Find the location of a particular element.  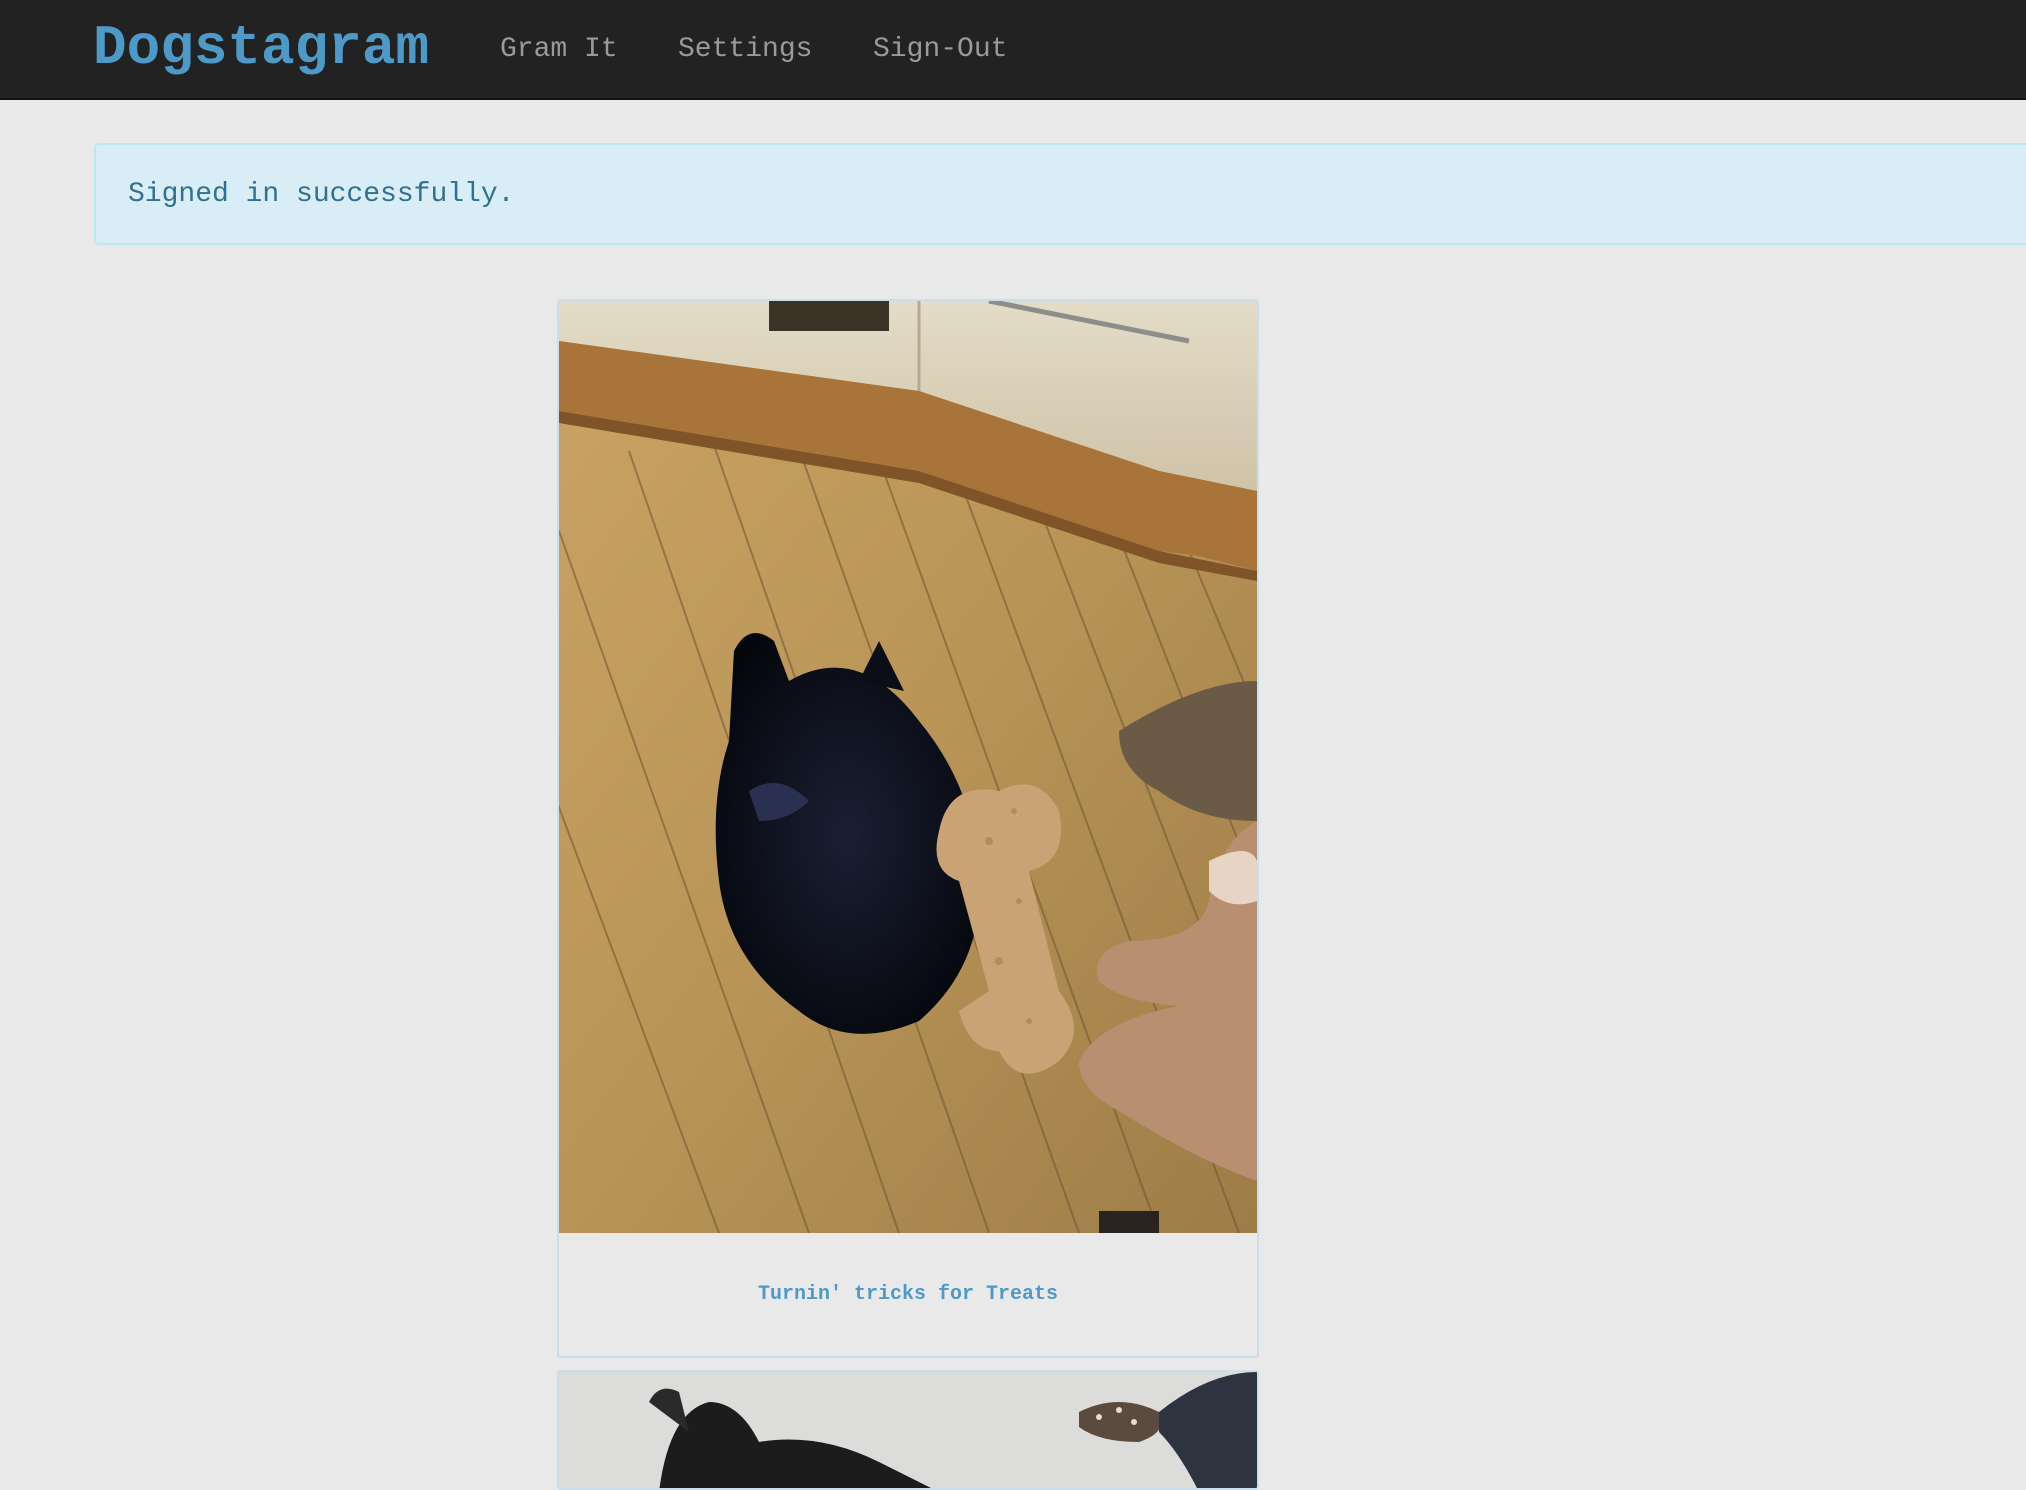

post-caption: Turnin' tricks for Treats is located at coordinates (908, 1295).